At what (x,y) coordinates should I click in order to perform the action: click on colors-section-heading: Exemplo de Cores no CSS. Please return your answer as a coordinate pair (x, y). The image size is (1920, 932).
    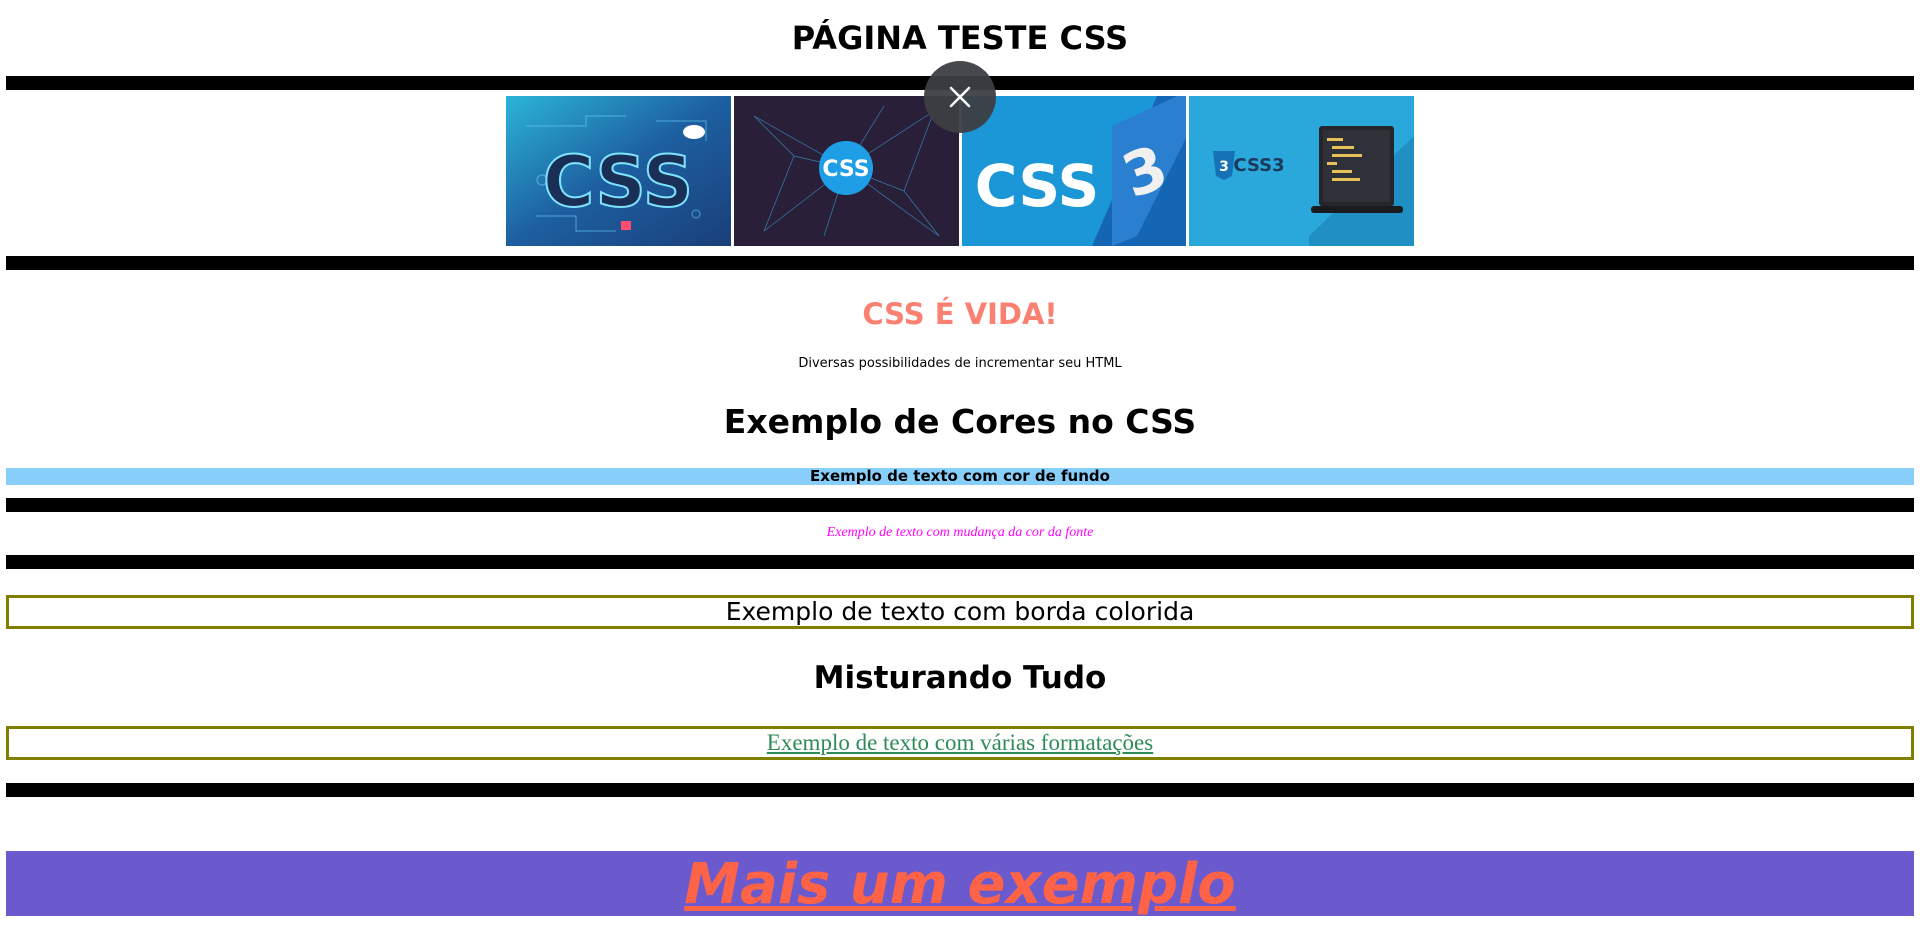
    Looking at the image, I should click on (960, 421).